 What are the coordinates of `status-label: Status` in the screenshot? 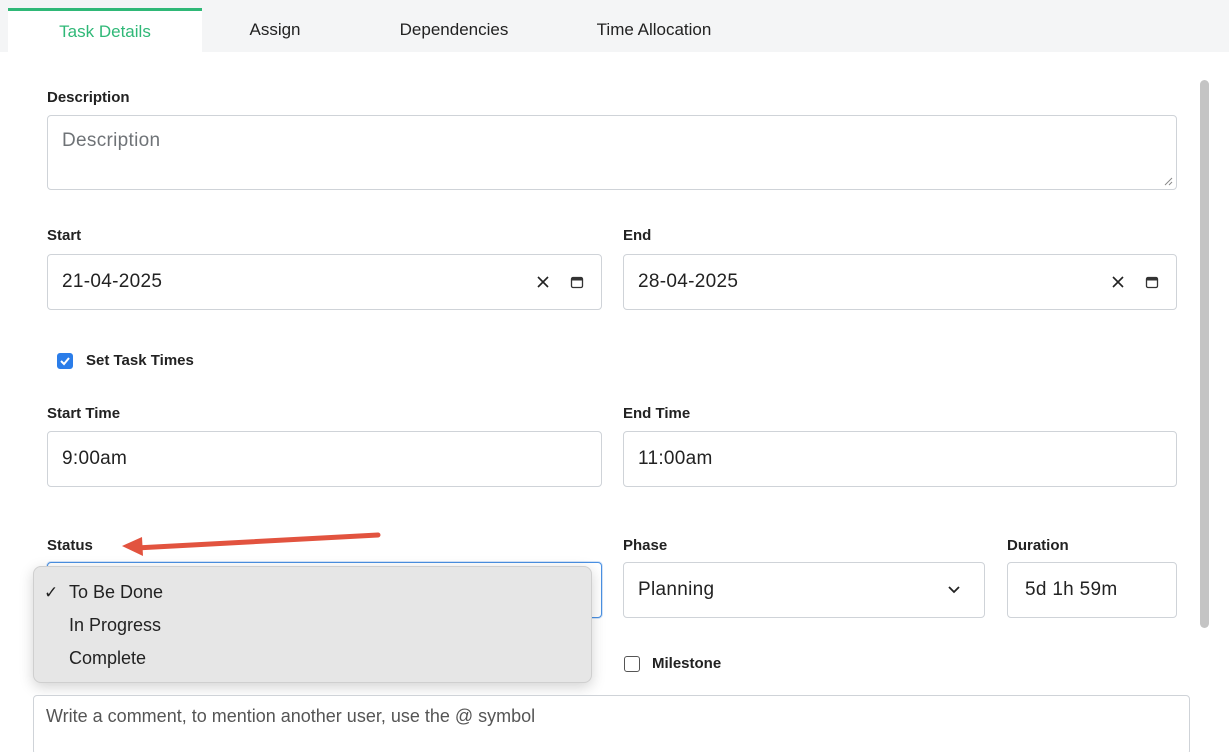 It's located at (70, 545).